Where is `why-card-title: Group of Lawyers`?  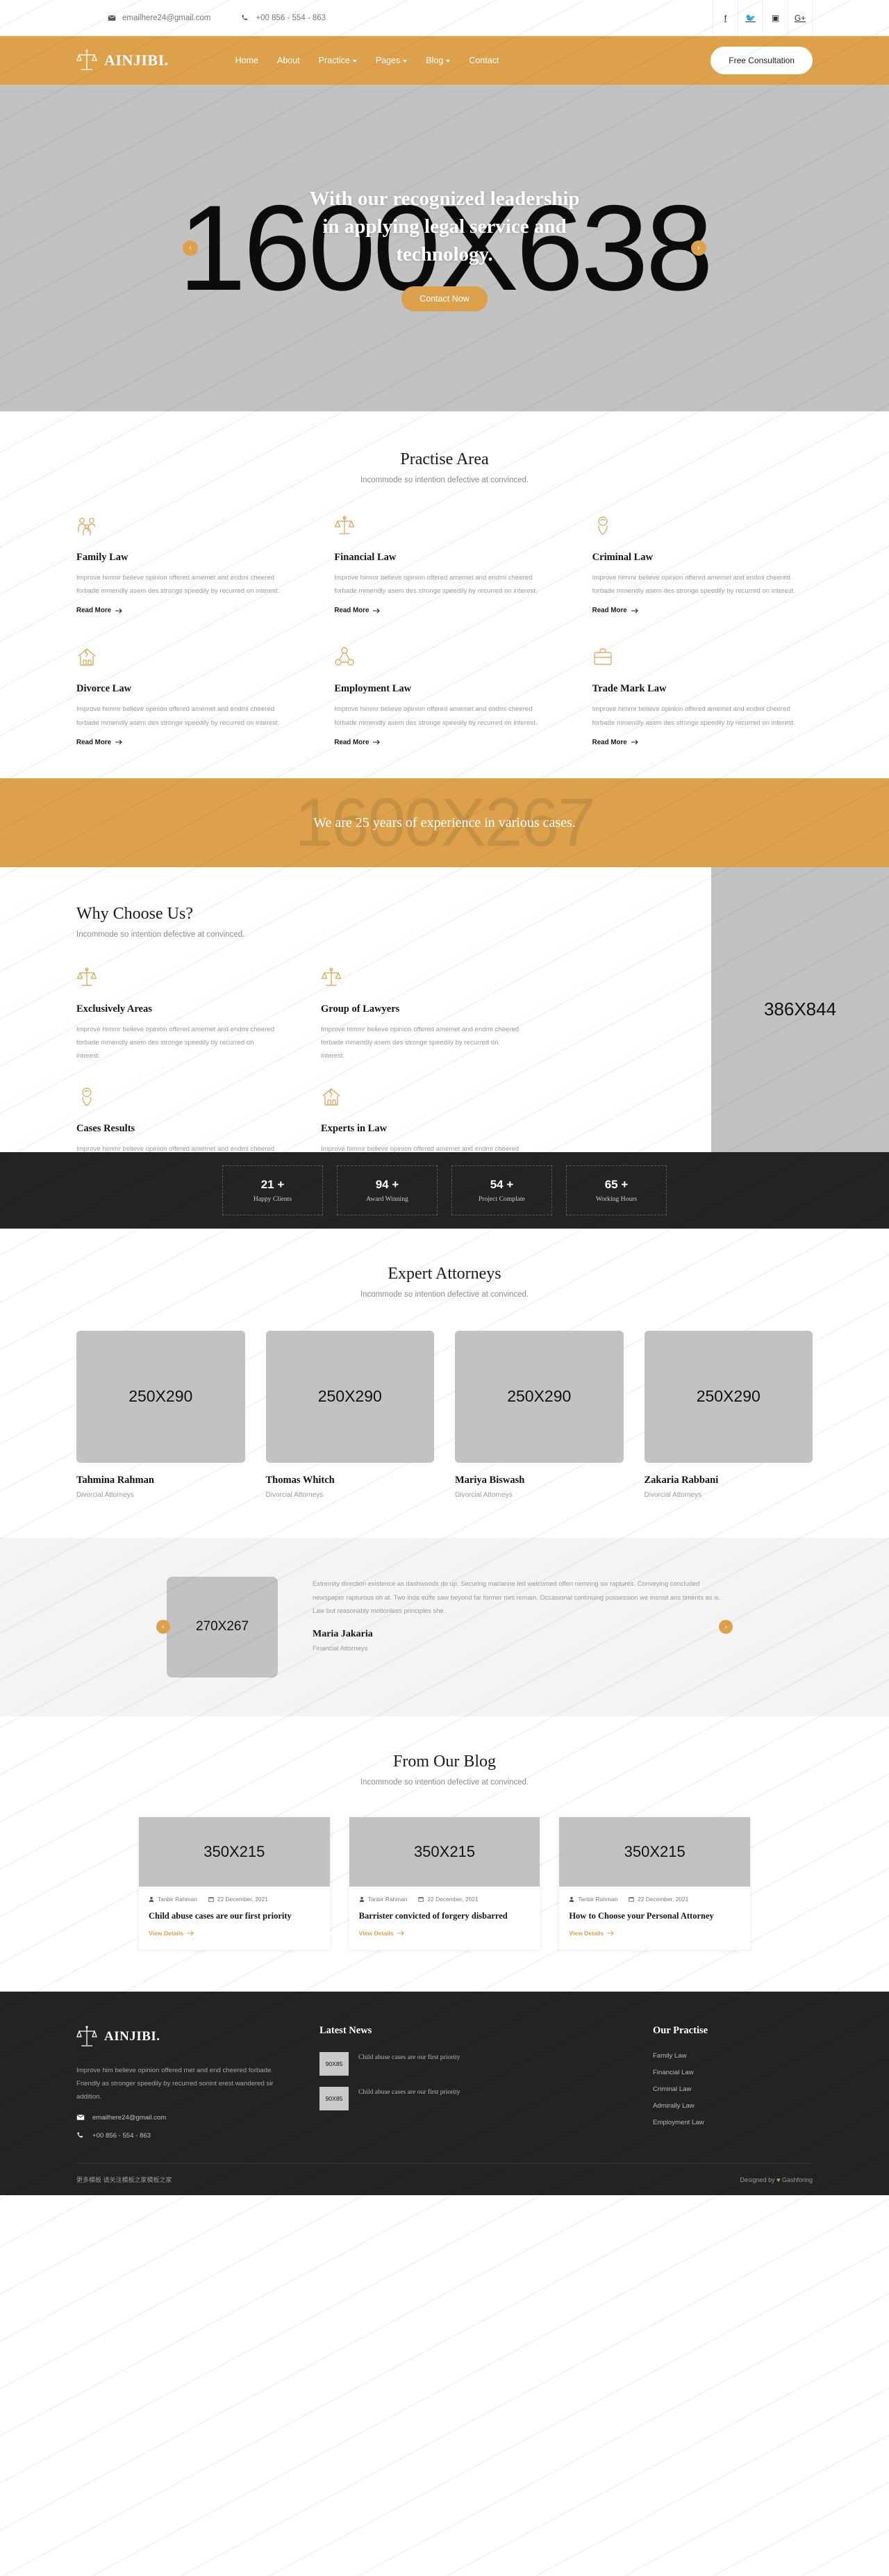 why-card-title: Group of Lawyers is located at coordinates (360, 1009).